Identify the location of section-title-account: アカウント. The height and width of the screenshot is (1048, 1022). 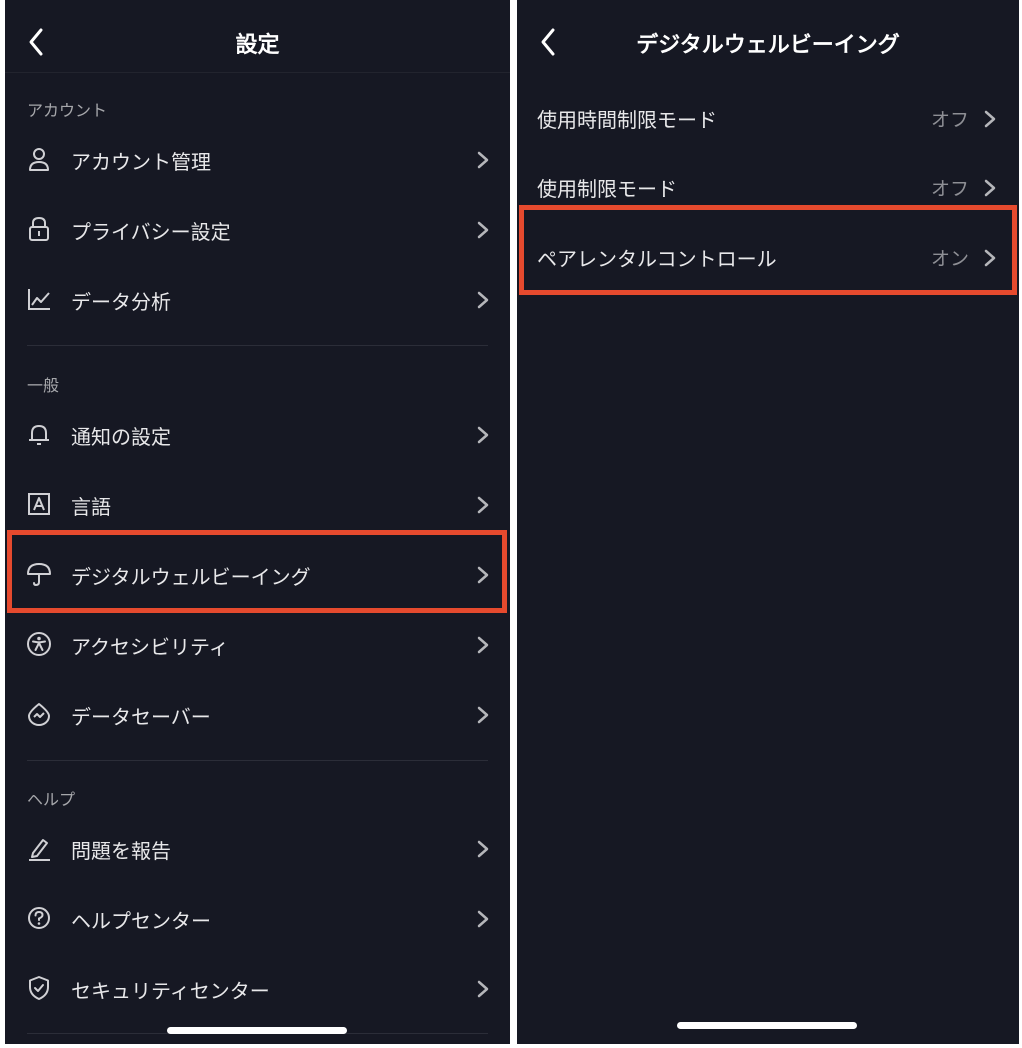
(67, 110).